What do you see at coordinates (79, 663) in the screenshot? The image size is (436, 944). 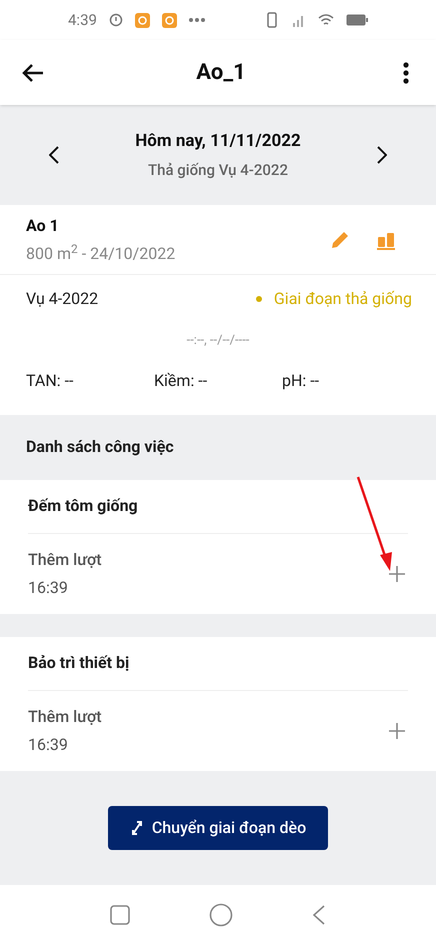 I see `task-title: Bảo trì thiết bị` at bounding box center [79, 663].